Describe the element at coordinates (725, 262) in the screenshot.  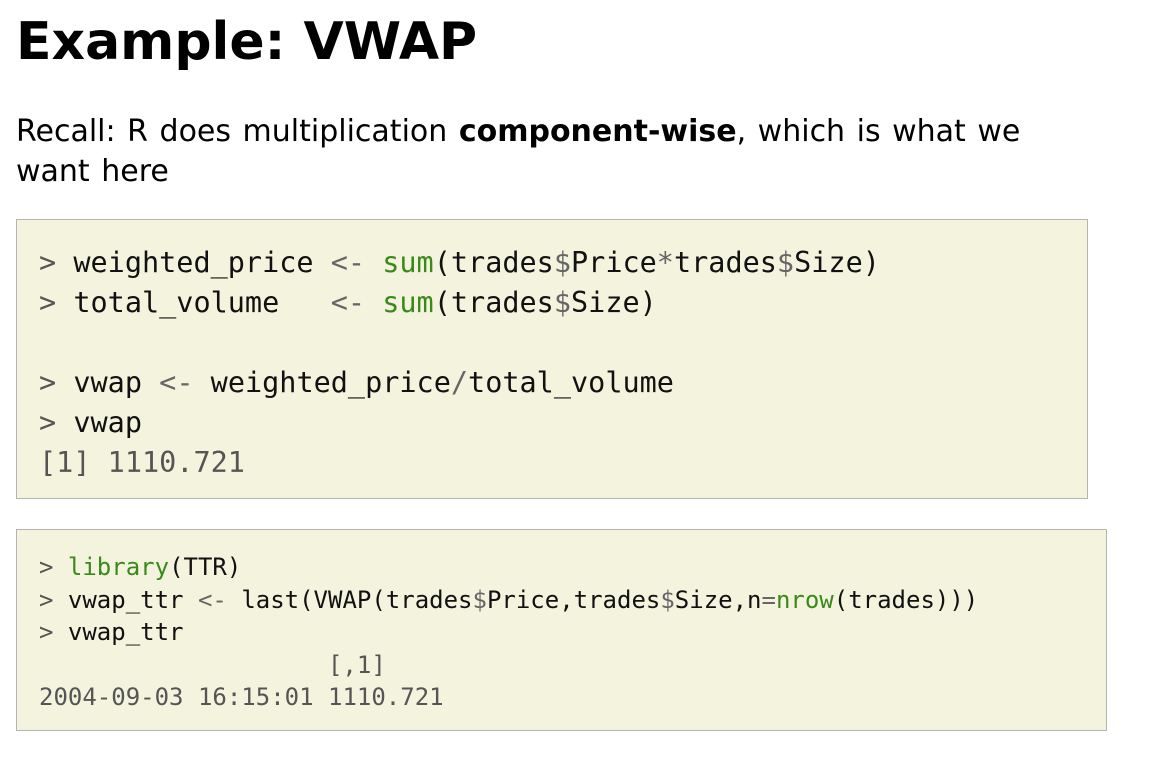
I see `code-text: trades` at that location.